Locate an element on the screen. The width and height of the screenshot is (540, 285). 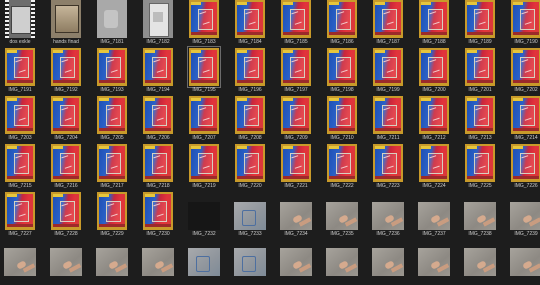
file-item: IMG_7202 is located at coordinates (523, 71).